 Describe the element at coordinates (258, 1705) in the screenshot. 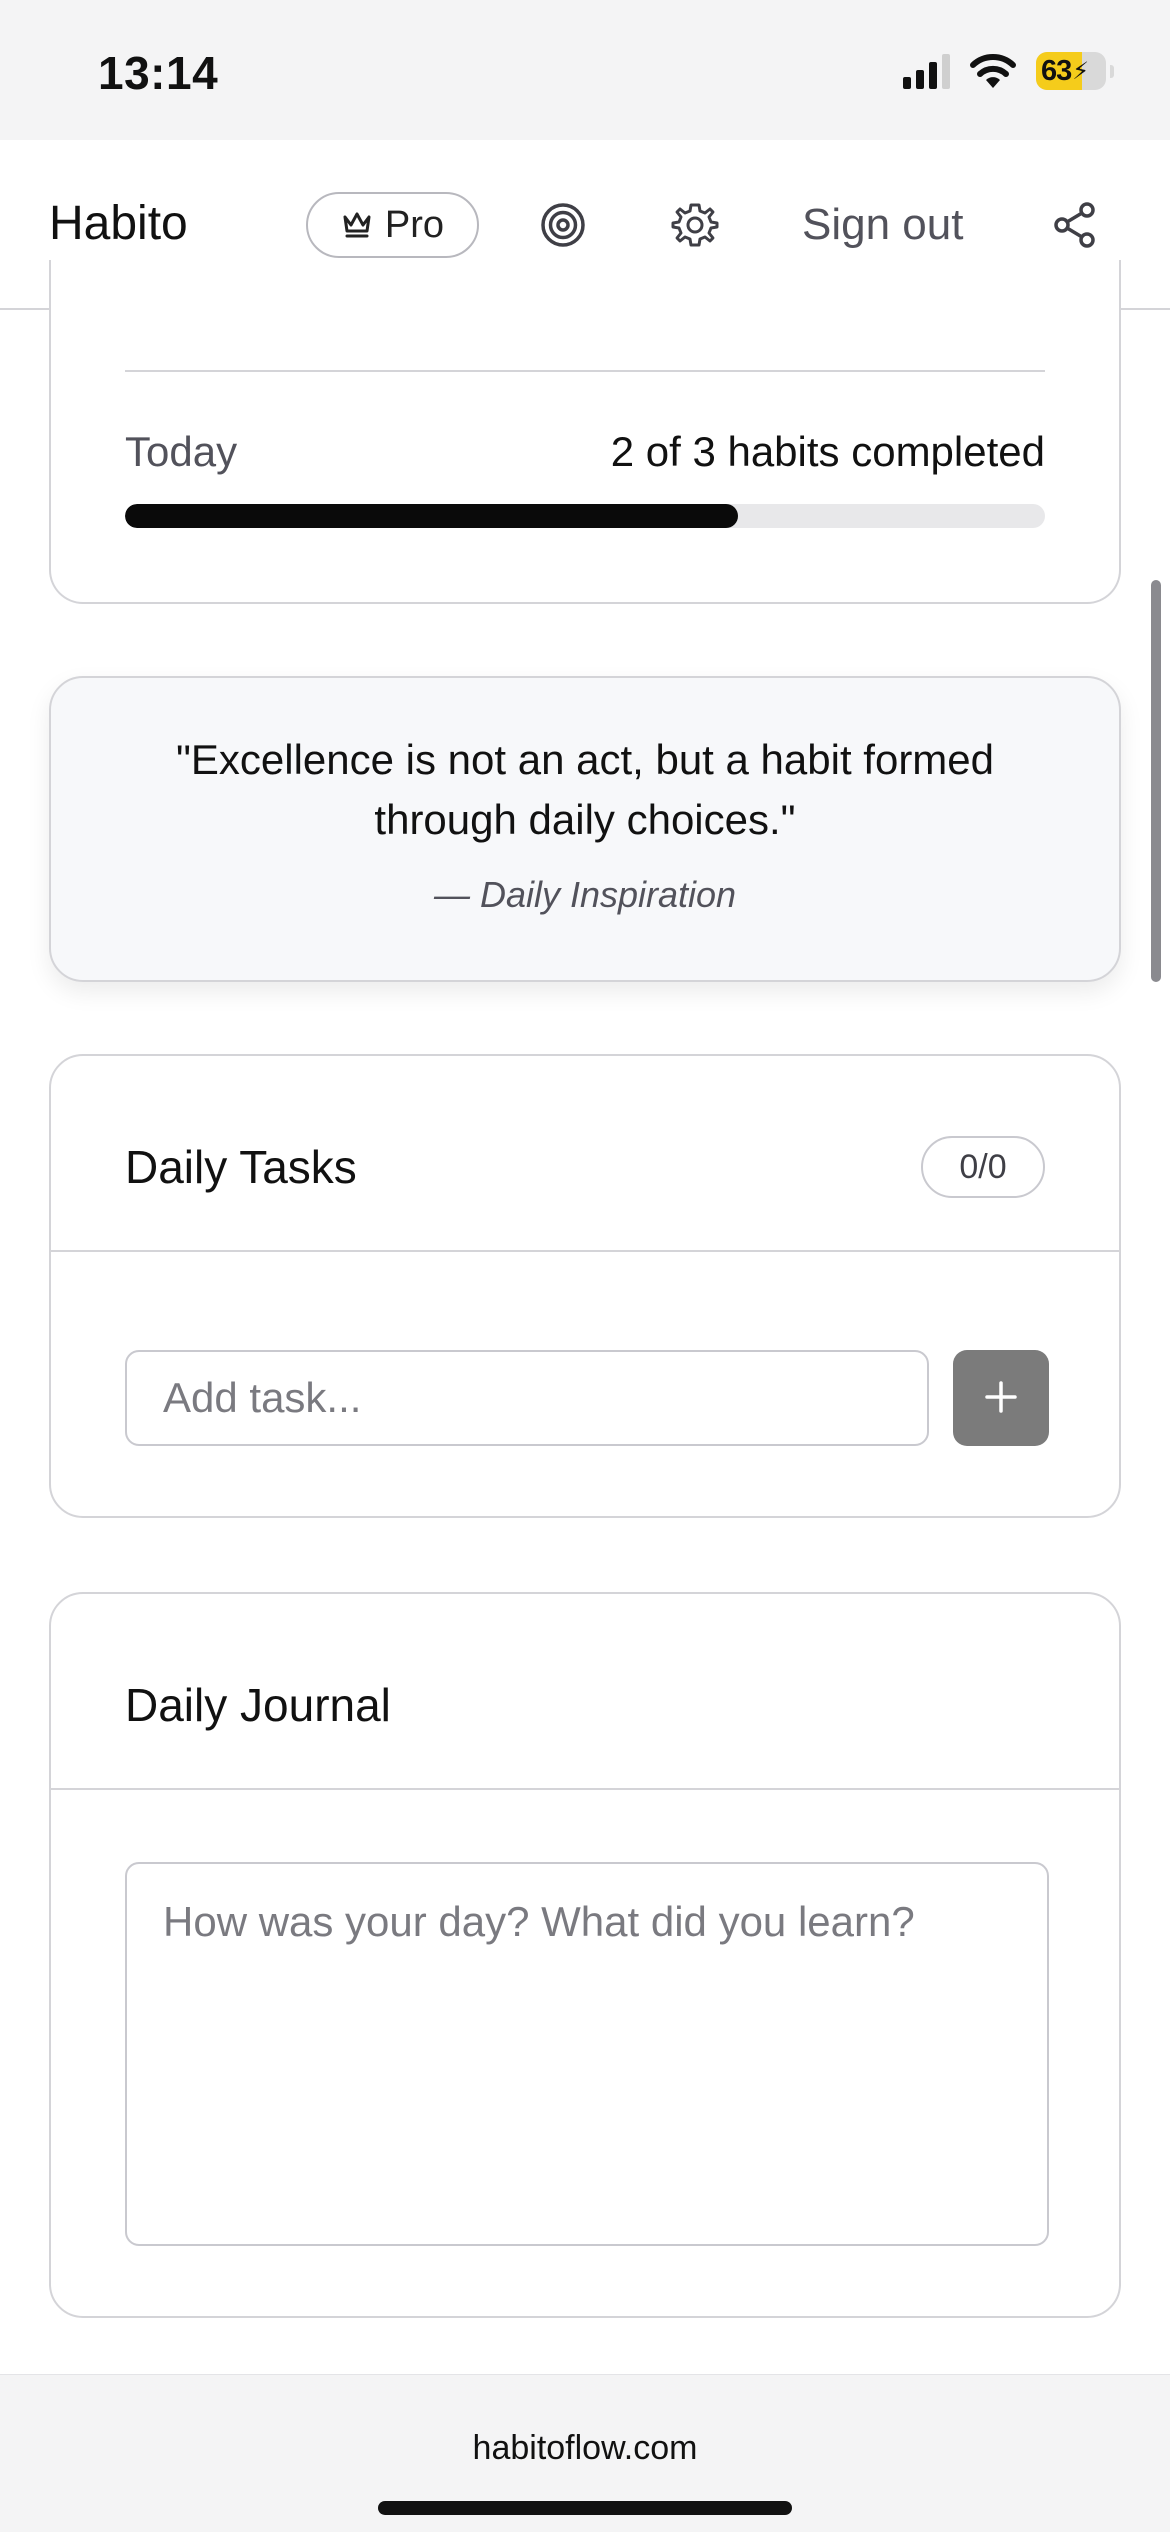

I see `daily-journal-title: Daily Journal` at that location.